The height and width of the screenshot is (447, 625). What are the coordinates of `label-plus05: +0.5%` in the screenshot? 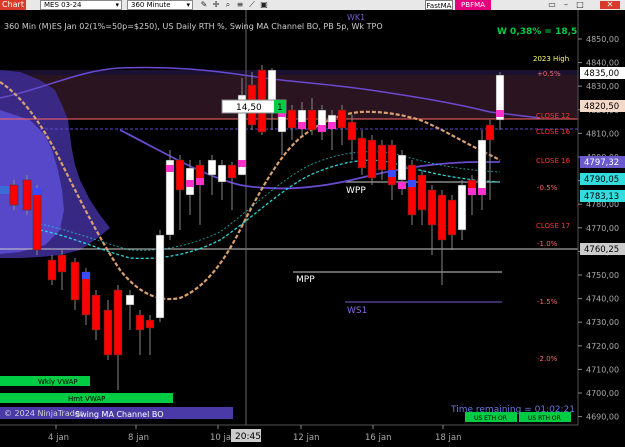 It's located at (549, 74).